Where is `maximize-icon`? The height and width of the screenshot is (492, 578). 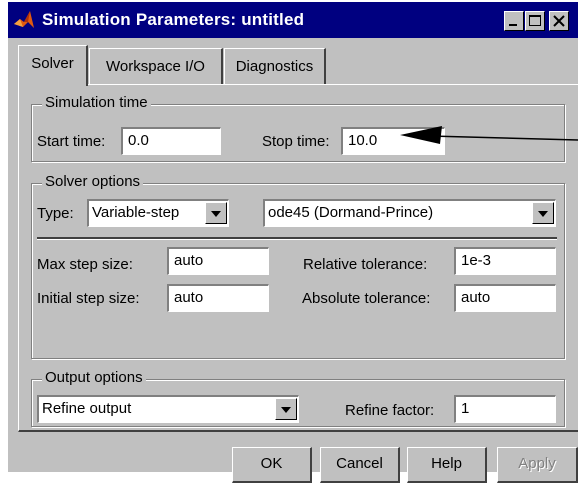 maximize-icon is located at coordinates (535, 20).